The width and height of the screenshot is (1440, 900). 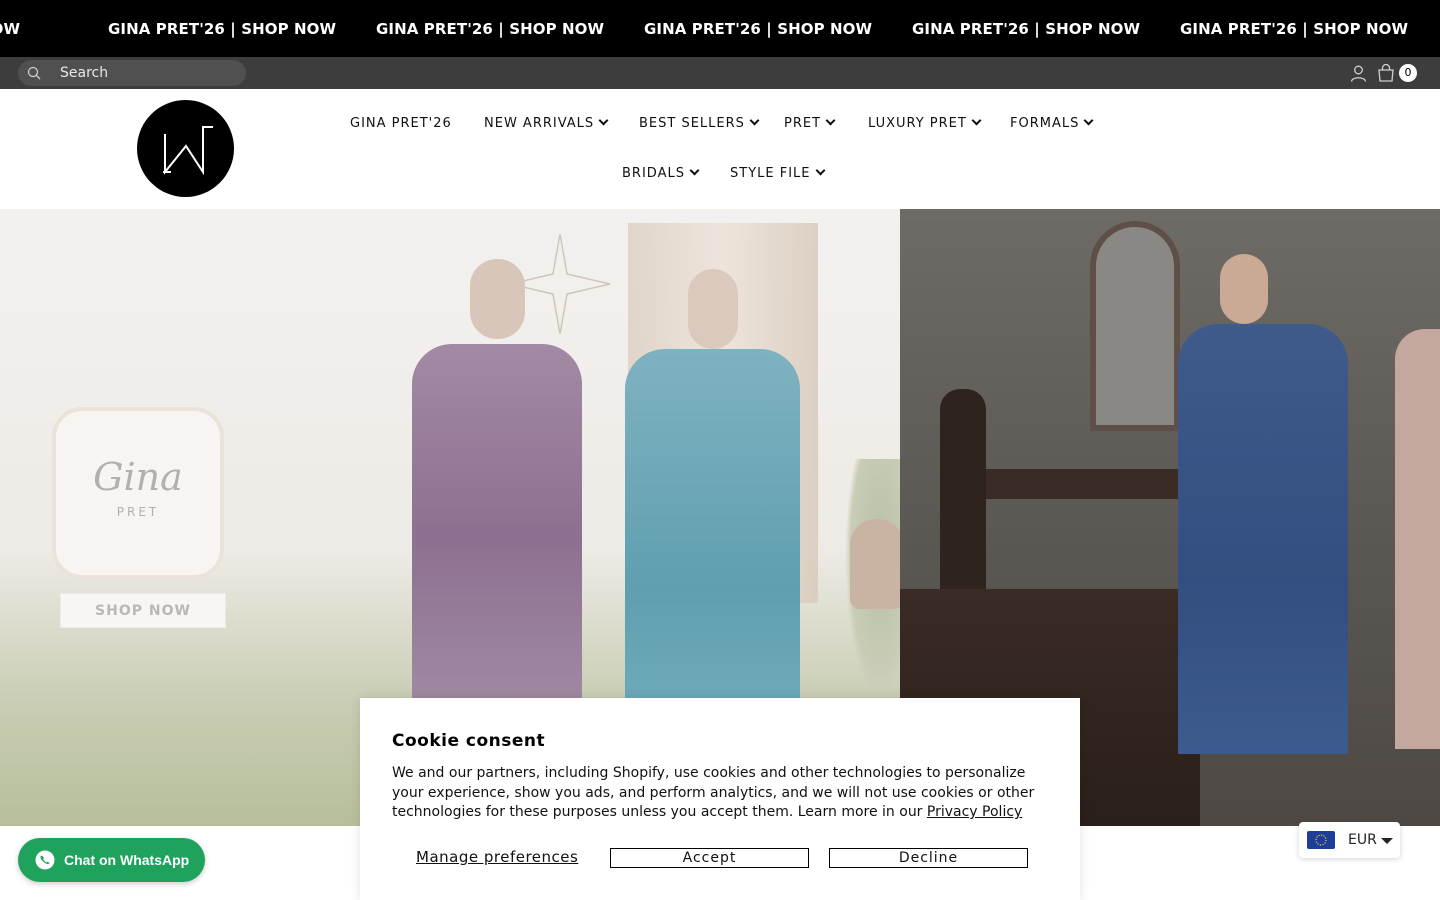 I want to click on nav-label: FORMALS, so click(x=1045, y=123).